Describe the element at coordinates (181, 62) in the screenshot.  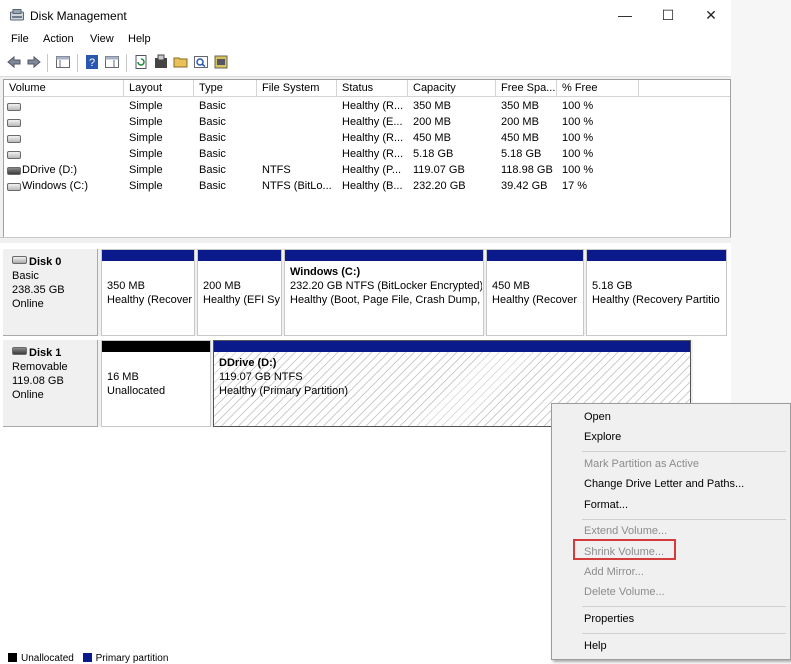
I see `open-folder-icon` at that location.